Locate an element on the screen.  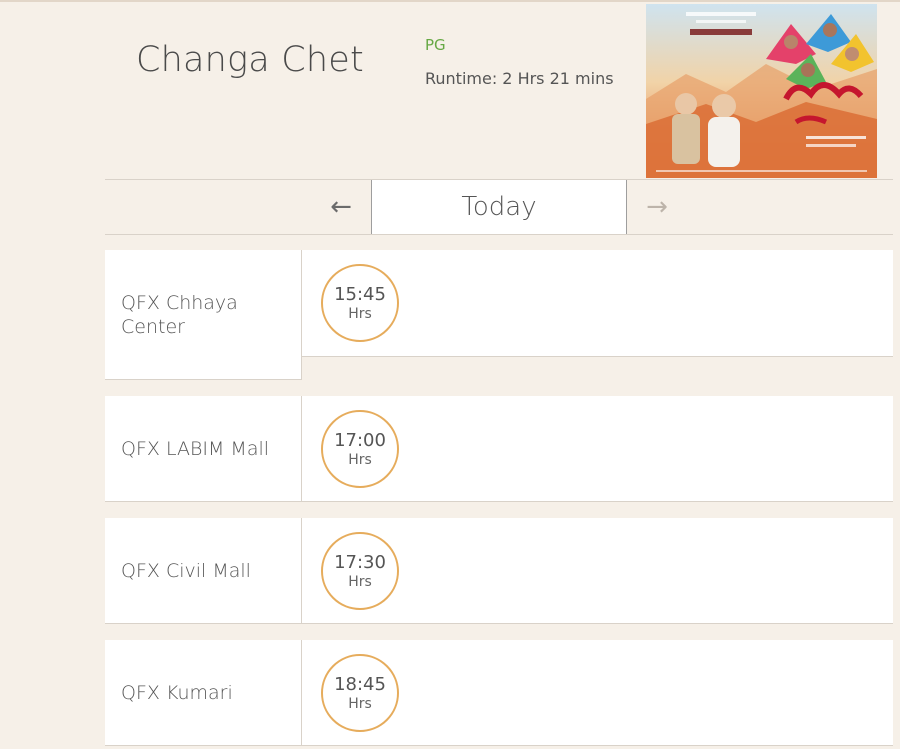
showtime-time: 17:00 is located at coordinates (360, 440).